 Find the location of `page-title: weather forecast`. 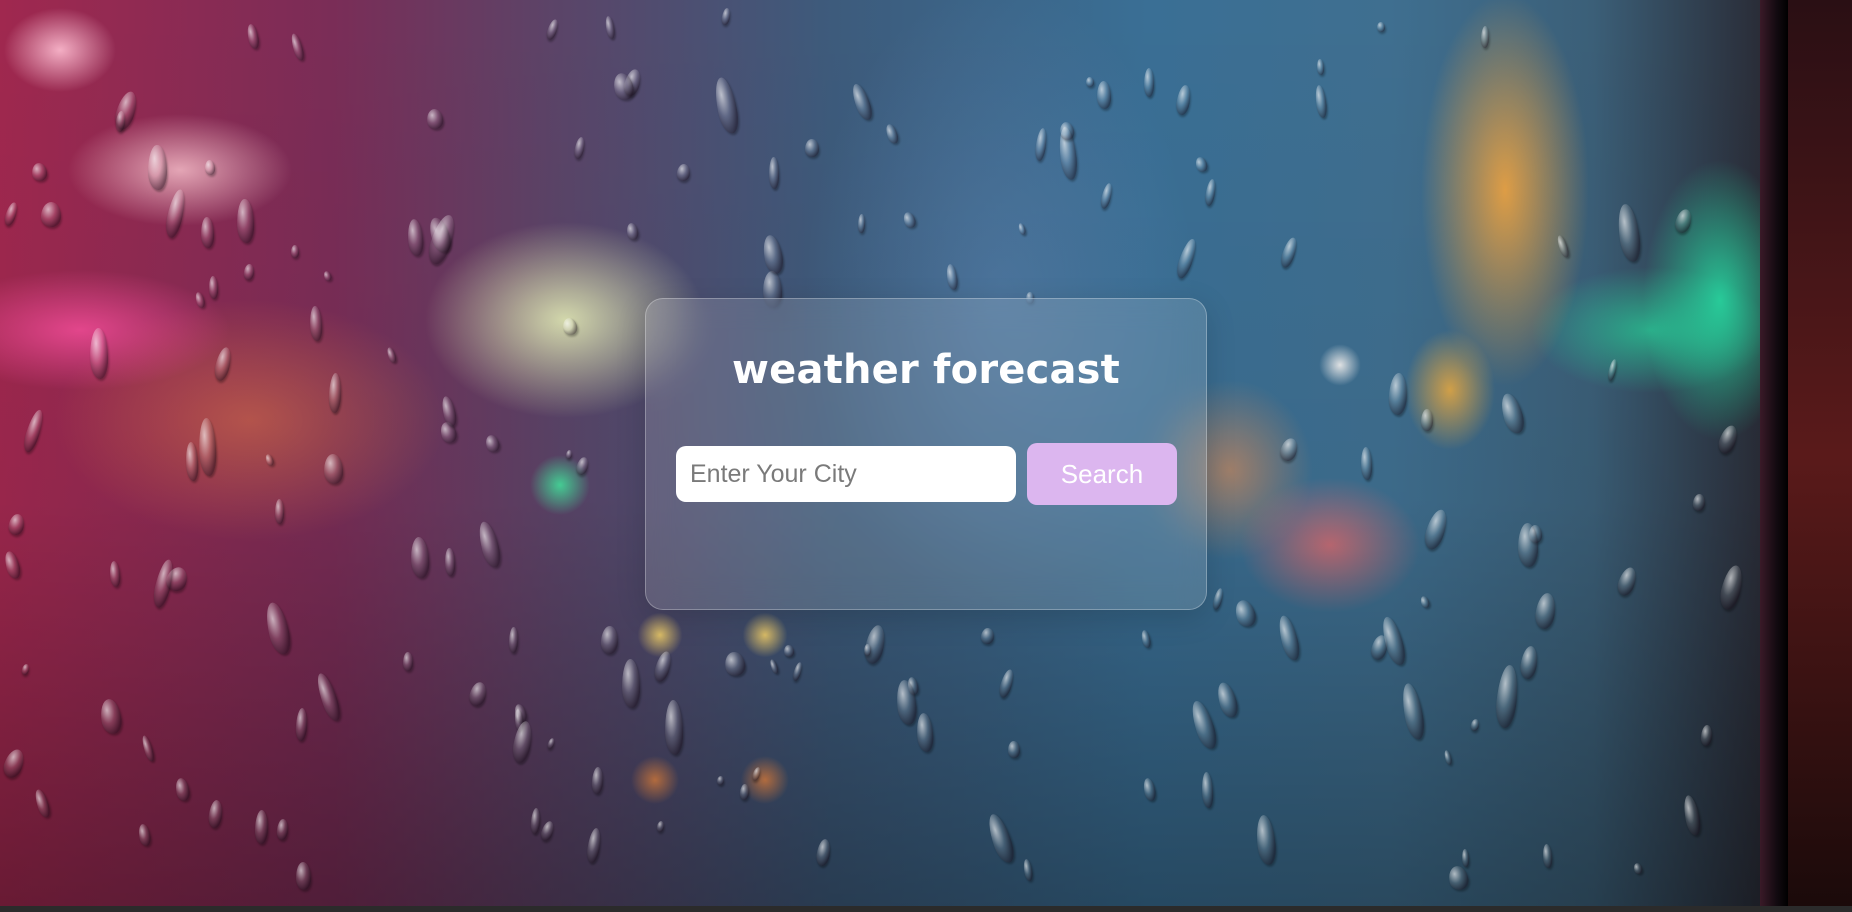

page-title: weather forecast is located at coordinates (926, 370).